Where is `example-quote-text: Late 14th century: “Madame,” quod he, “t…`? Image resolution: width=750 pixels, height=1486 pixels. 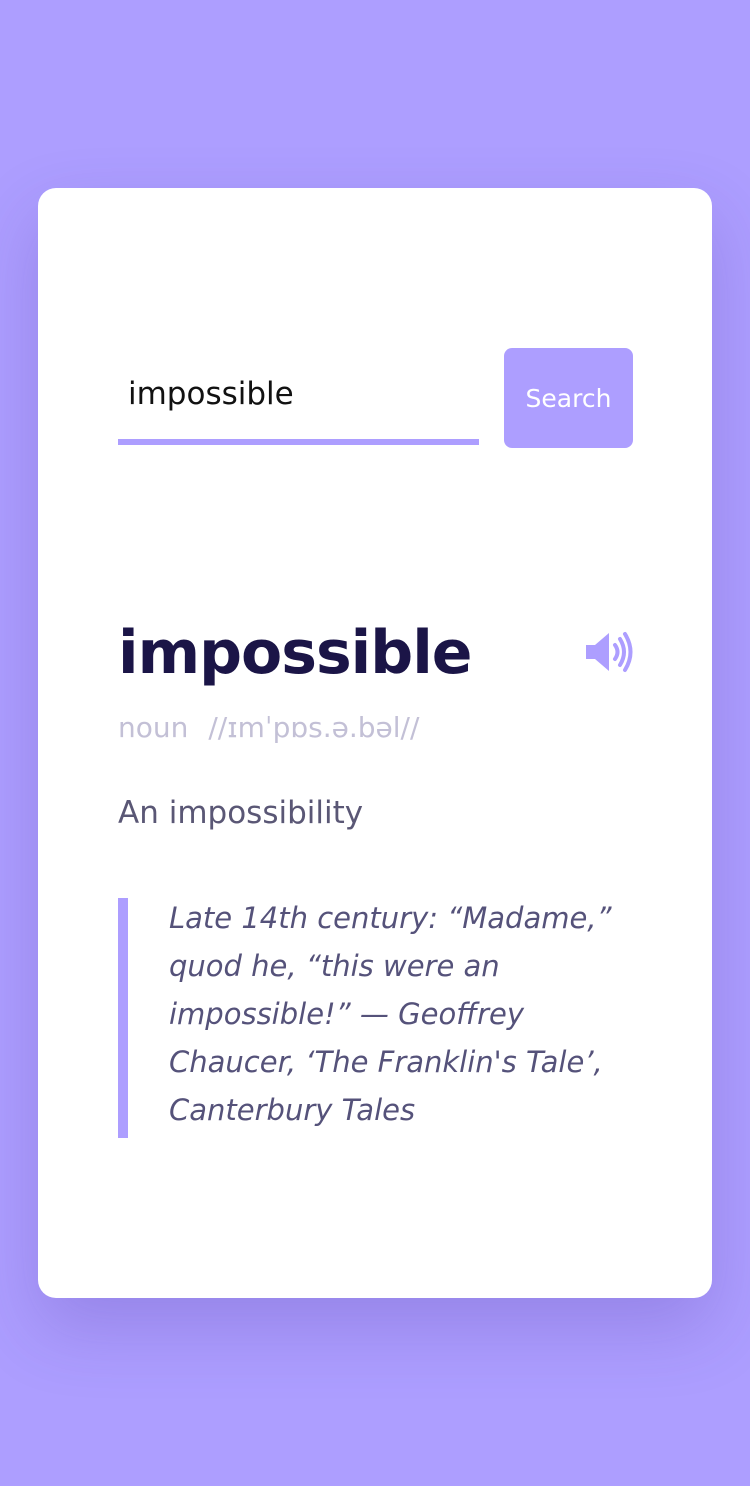 example-quote-text: Late 14th century: “Madame,” quod he, “t… is located at coordinates (390, 1014).